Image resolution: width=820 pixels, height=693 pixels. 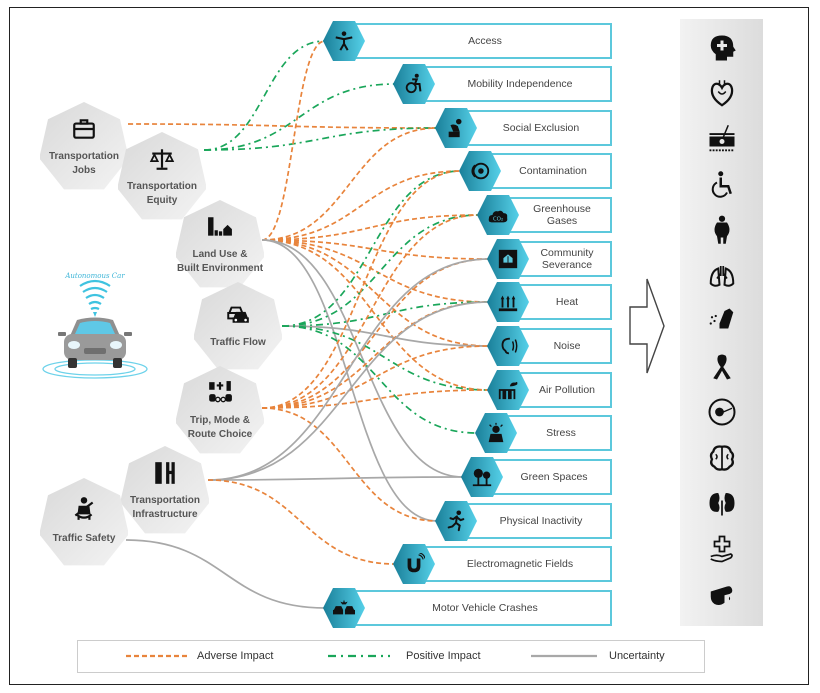 What do you see at coordinates (162, 159) in the screenshot?
I see `scales-icon` at bounding box center [162, 159].